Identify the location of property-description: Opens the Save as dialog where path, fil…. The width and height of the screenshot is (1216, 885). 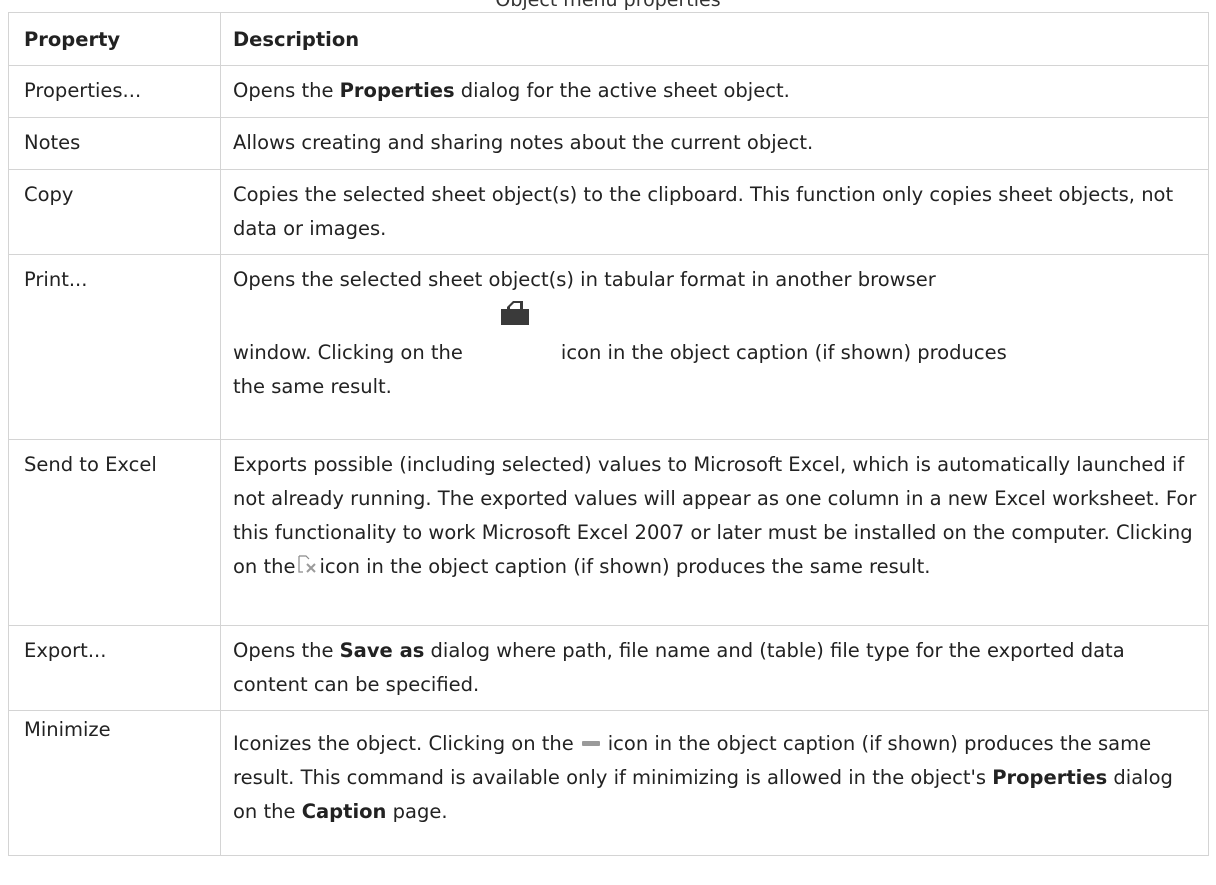
(714, 668).